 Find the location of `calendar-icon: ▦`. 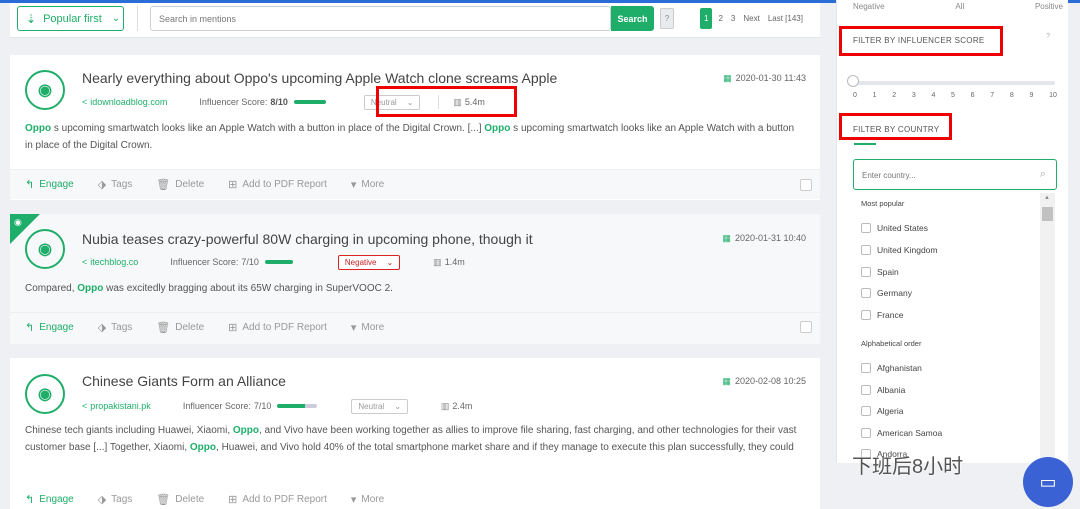

calendar-icon: ▦ is located at coordinates (726, 381).